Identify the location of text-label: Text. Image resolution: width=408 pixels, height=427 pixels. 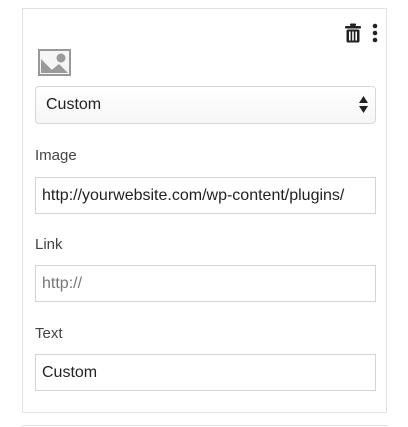
(49, 333).